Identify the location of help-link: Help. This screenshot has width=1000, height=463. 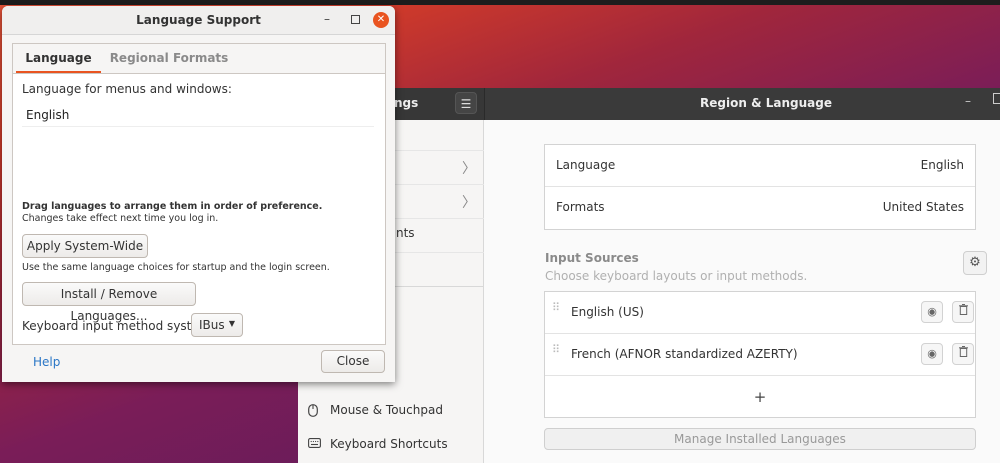
(46, 362).